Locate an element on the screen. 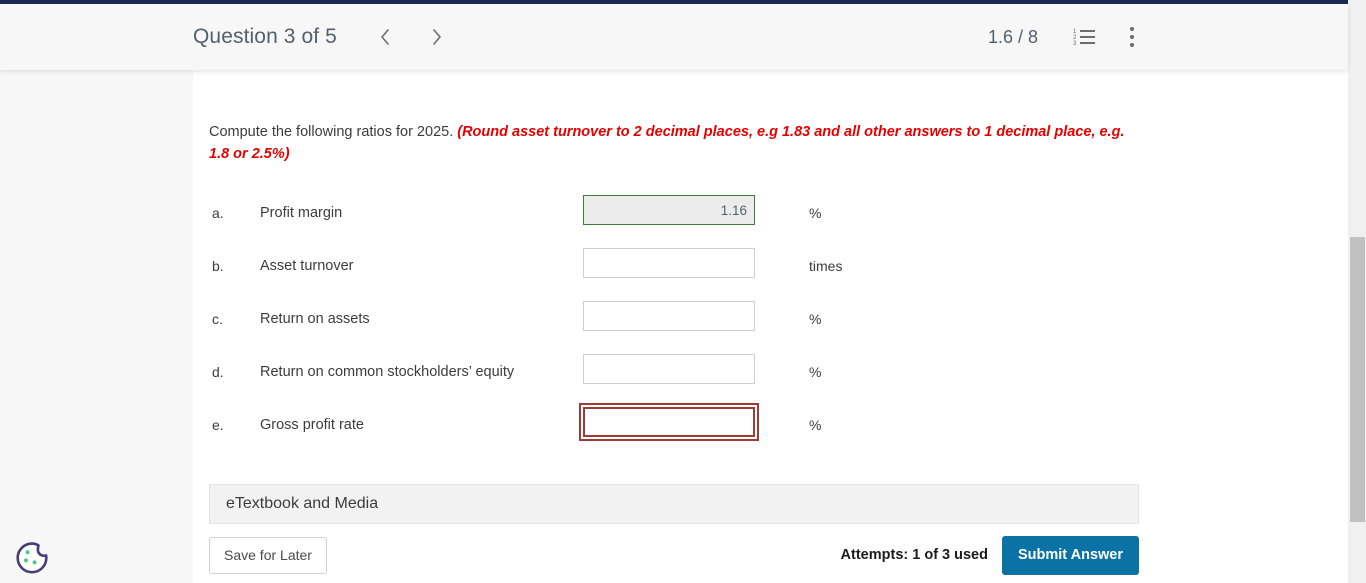 Image resolution: width=1366 pixels, height=583 pixels. chevron-left-icon is located at coordinates (385, 37).